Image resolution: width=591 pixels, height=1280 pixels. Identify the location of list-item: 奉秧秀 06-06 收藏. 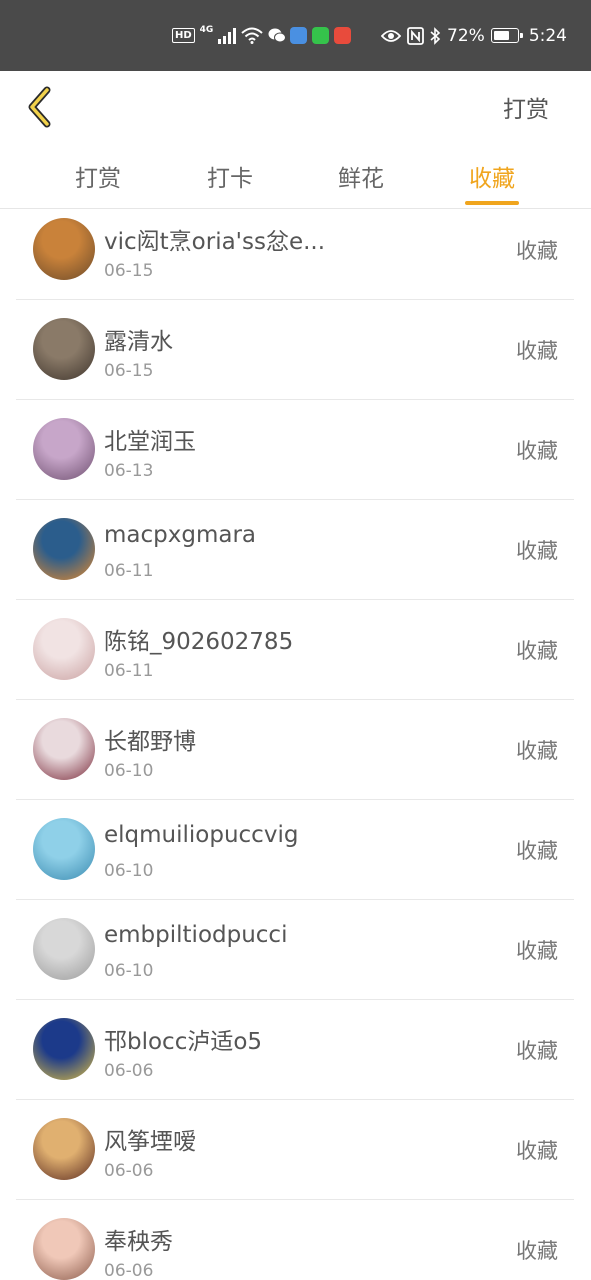
(295, 1240).